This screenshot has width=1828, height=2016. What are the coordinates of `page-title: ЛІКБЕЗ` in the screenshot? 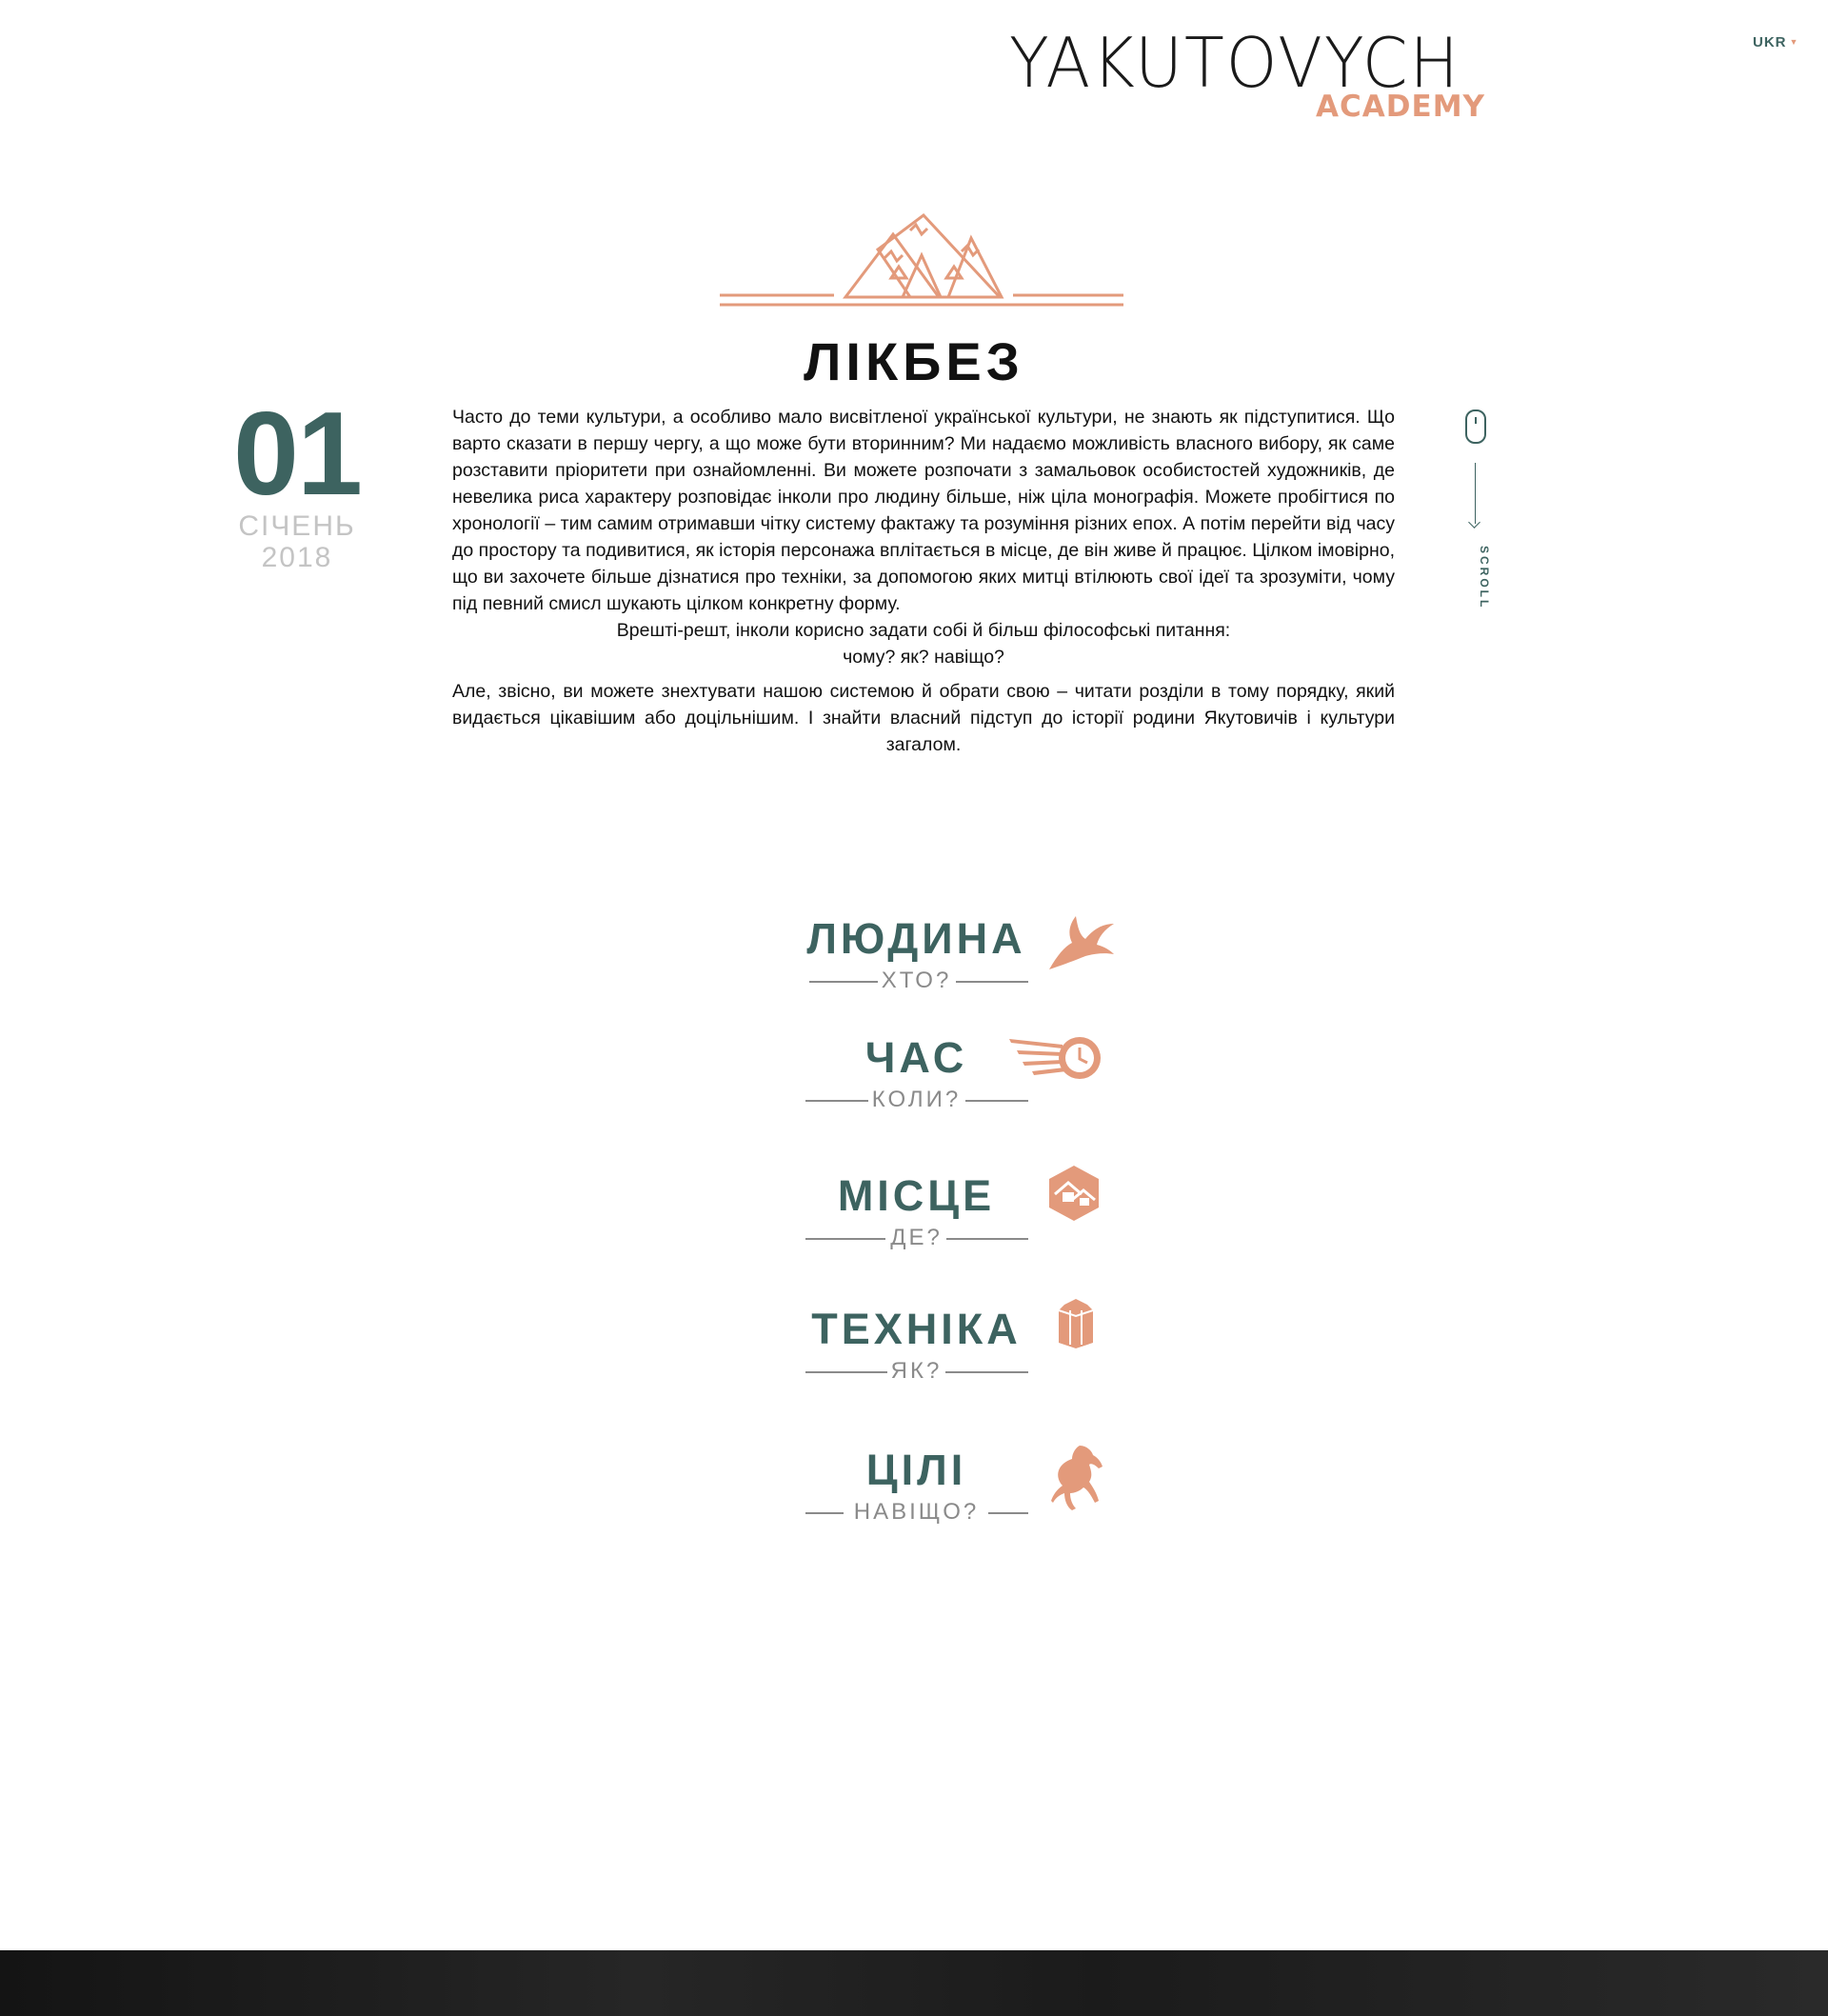 It's located at (914, 361).